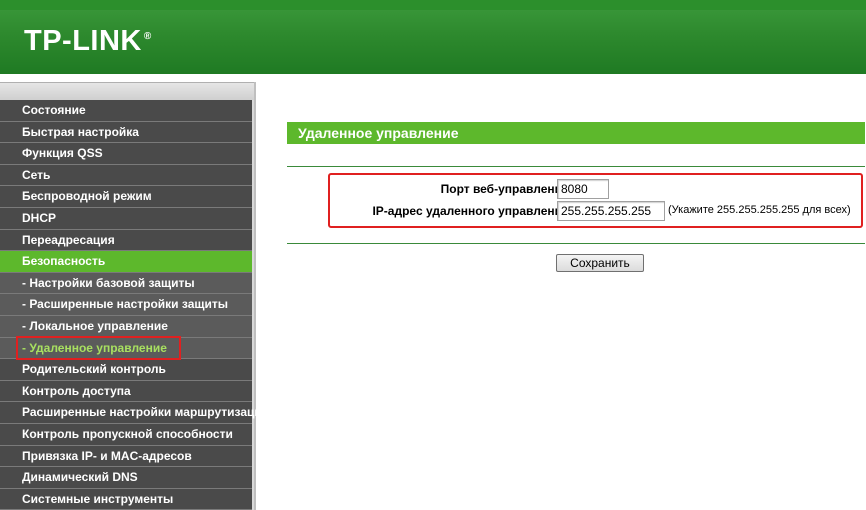 The image size is (866, 510). Describe the element at coordinates (126, 262) in the screenshot. I see `sidebar-item-security: Безопасность` at that location.